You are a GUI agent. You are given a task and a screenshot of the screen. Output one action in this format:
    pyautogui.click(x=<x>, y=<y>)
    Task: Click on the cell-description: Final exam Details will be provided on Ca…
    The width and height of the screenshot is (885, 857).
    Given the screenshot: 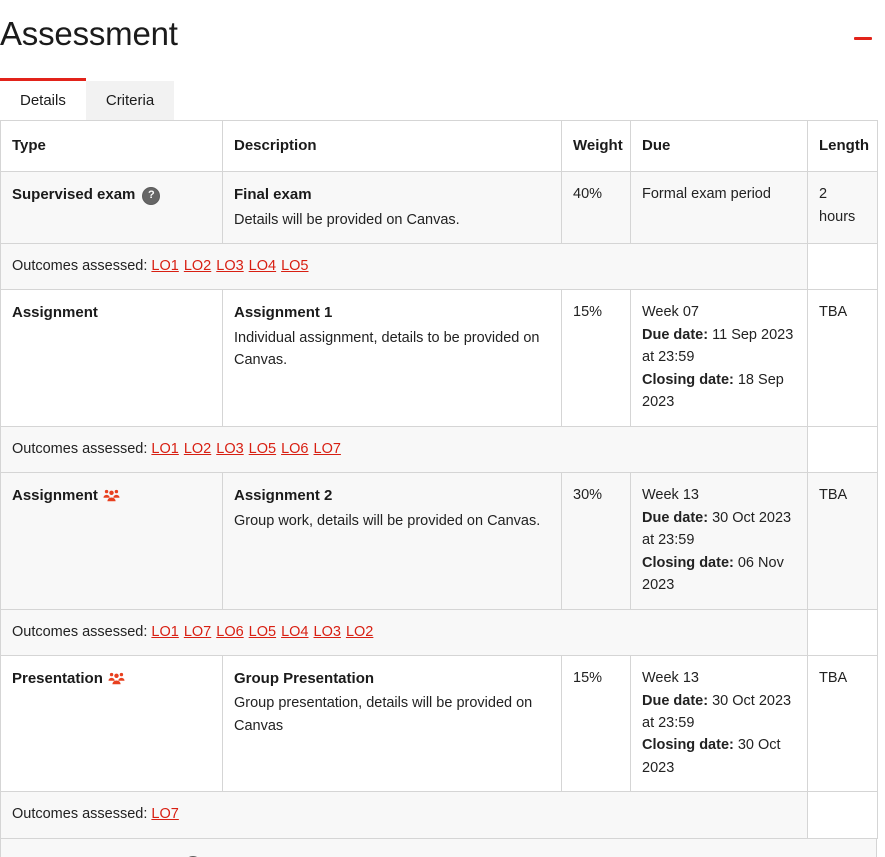 What is the action you would take?
    pyautogui.click(x=392, y=207)
    